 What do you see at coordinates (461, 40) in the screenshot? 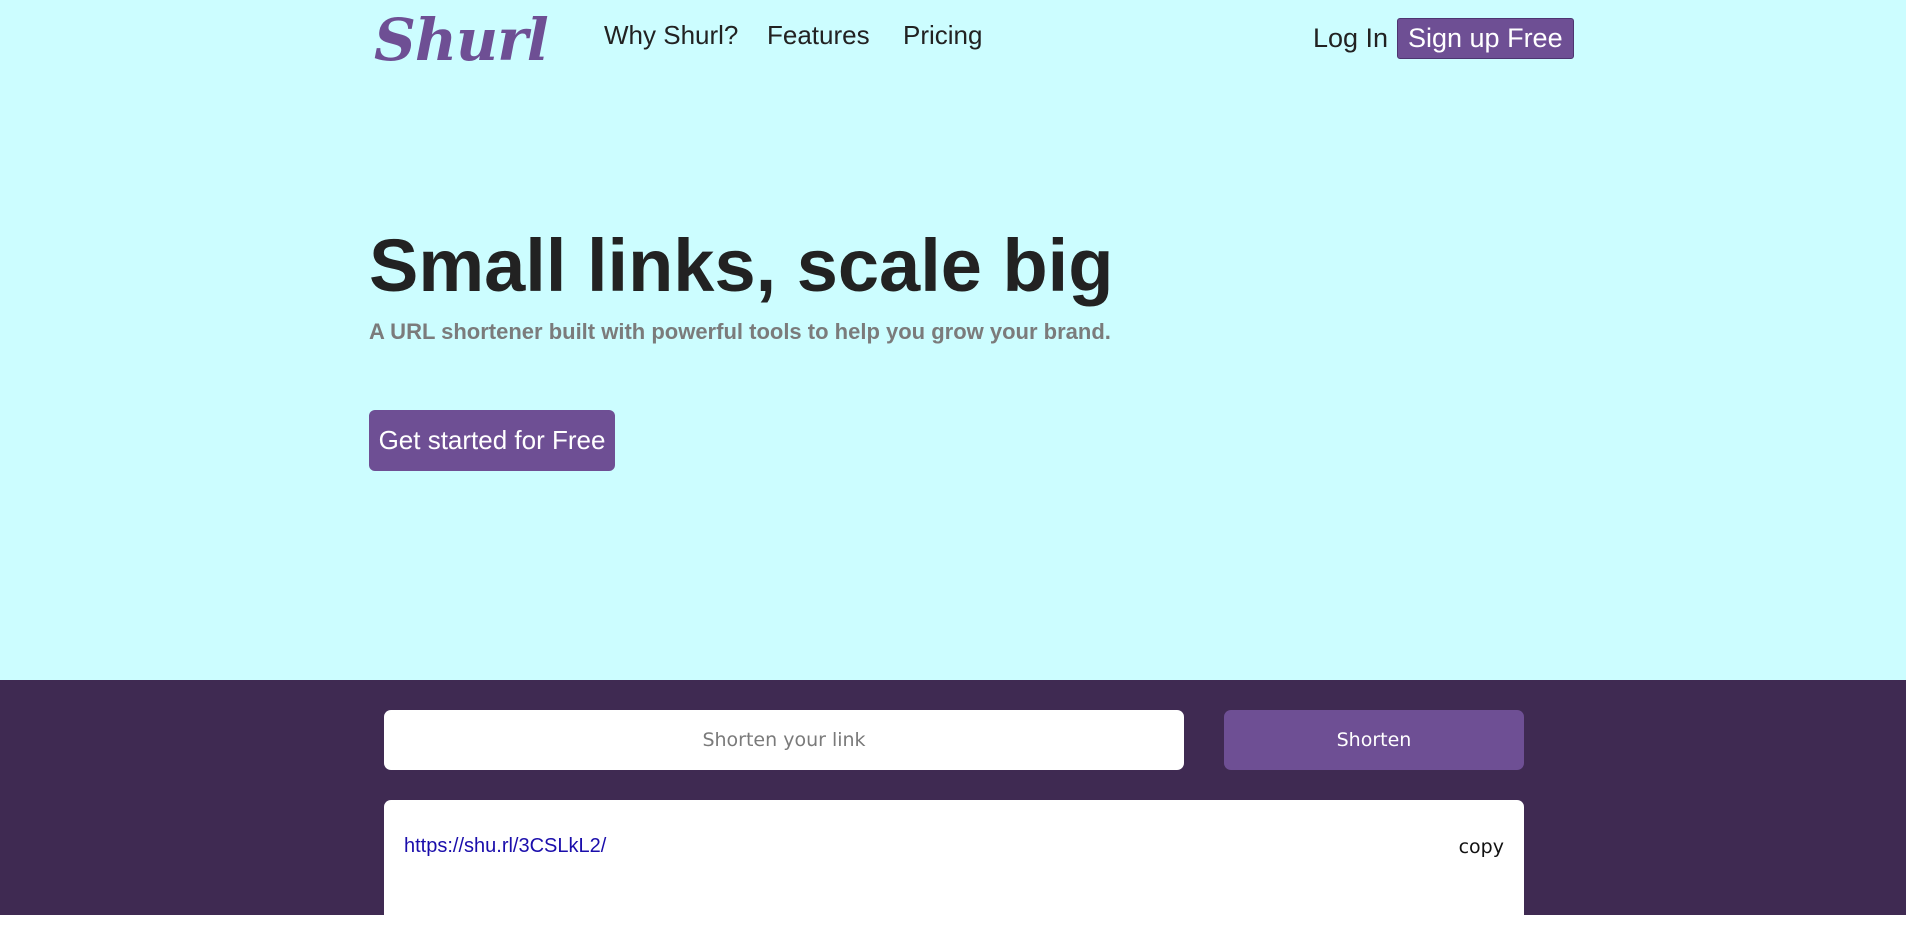
I see `shurl-logo: Shurl` at bounding box center [461, 40].